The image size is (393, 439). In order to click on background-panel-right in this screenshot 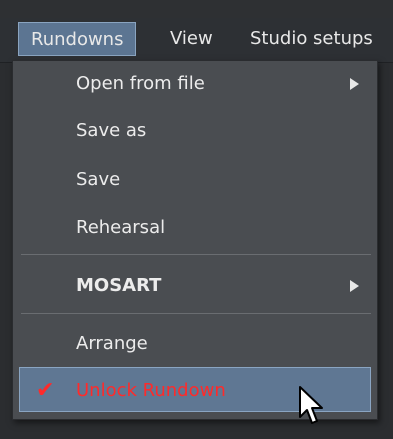, I will do `click(385, 251)`.